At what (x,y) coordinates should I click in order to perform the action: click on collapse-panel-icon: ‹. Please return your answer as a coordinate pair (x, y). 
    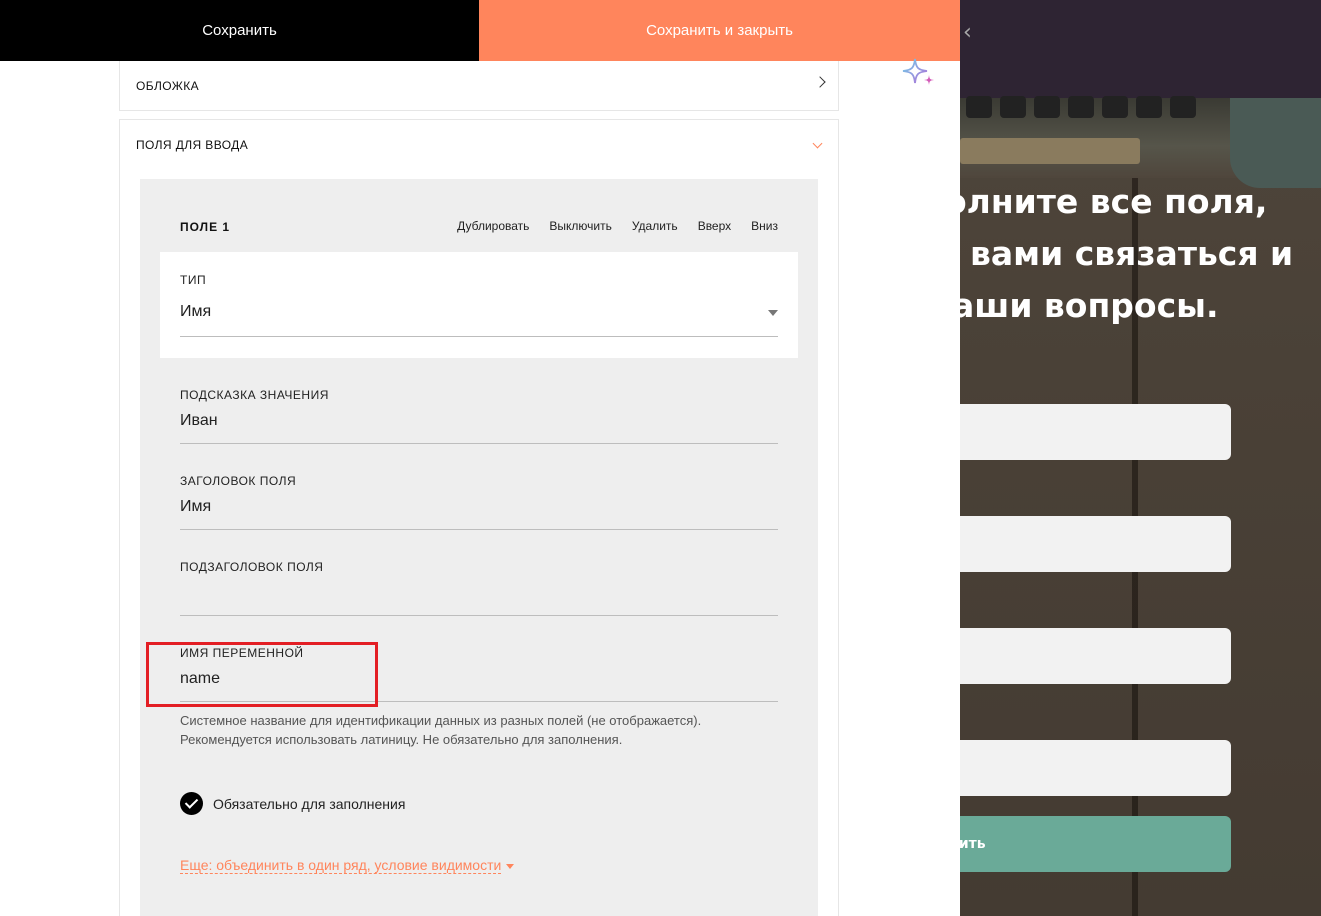
    Looking at the image, I should click on (967, 32).